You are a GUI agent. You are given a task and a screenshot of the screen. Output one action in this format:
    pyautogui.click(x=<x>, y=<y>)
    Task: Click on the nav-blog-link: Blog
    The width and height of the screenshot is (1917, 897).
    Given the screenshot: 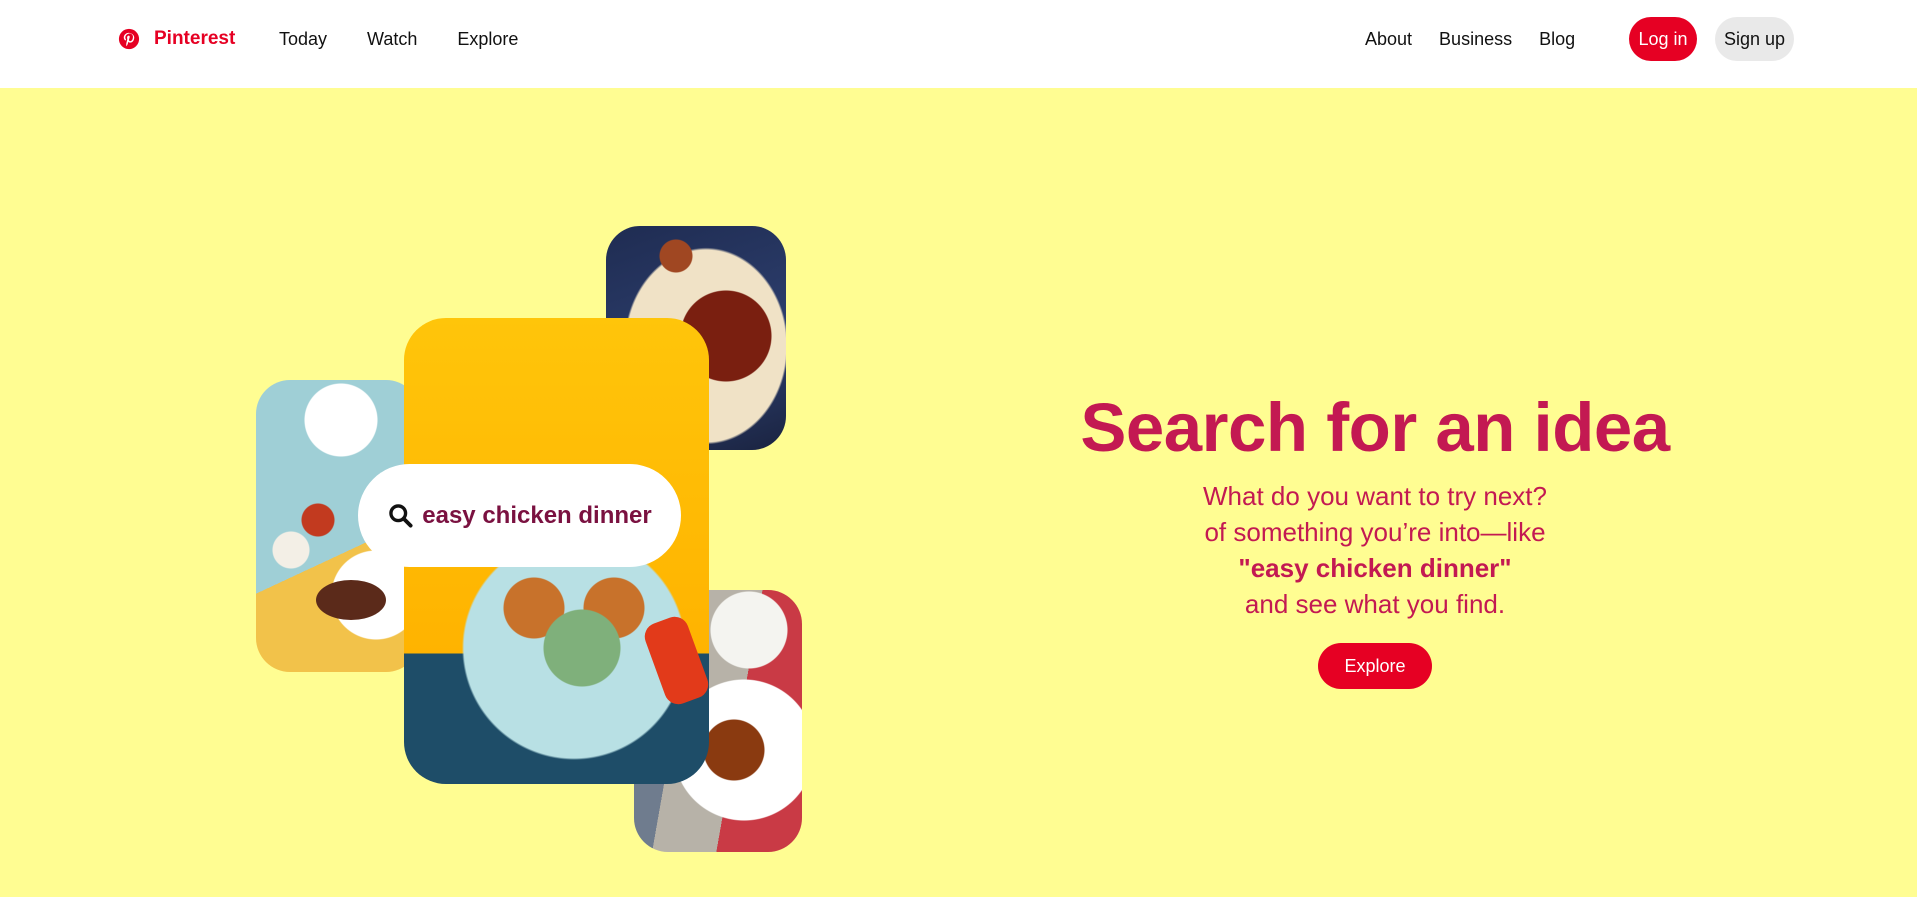 What is the action you would take?
    pyautogui.click(x=1557, y=39)
    